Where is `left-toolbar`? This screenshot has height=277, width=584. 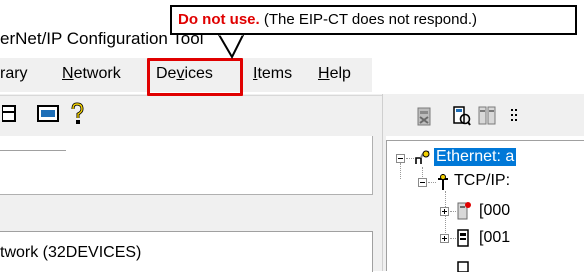 left-toolbar is located at coordinates (191, 115).